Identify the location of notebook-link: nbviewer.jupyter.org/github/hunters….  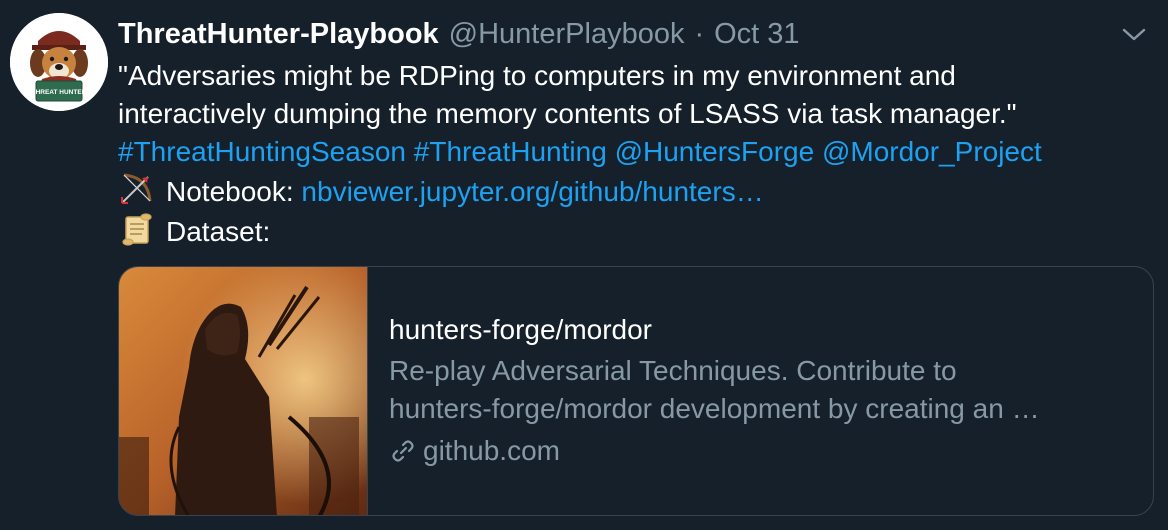
(532, 191).